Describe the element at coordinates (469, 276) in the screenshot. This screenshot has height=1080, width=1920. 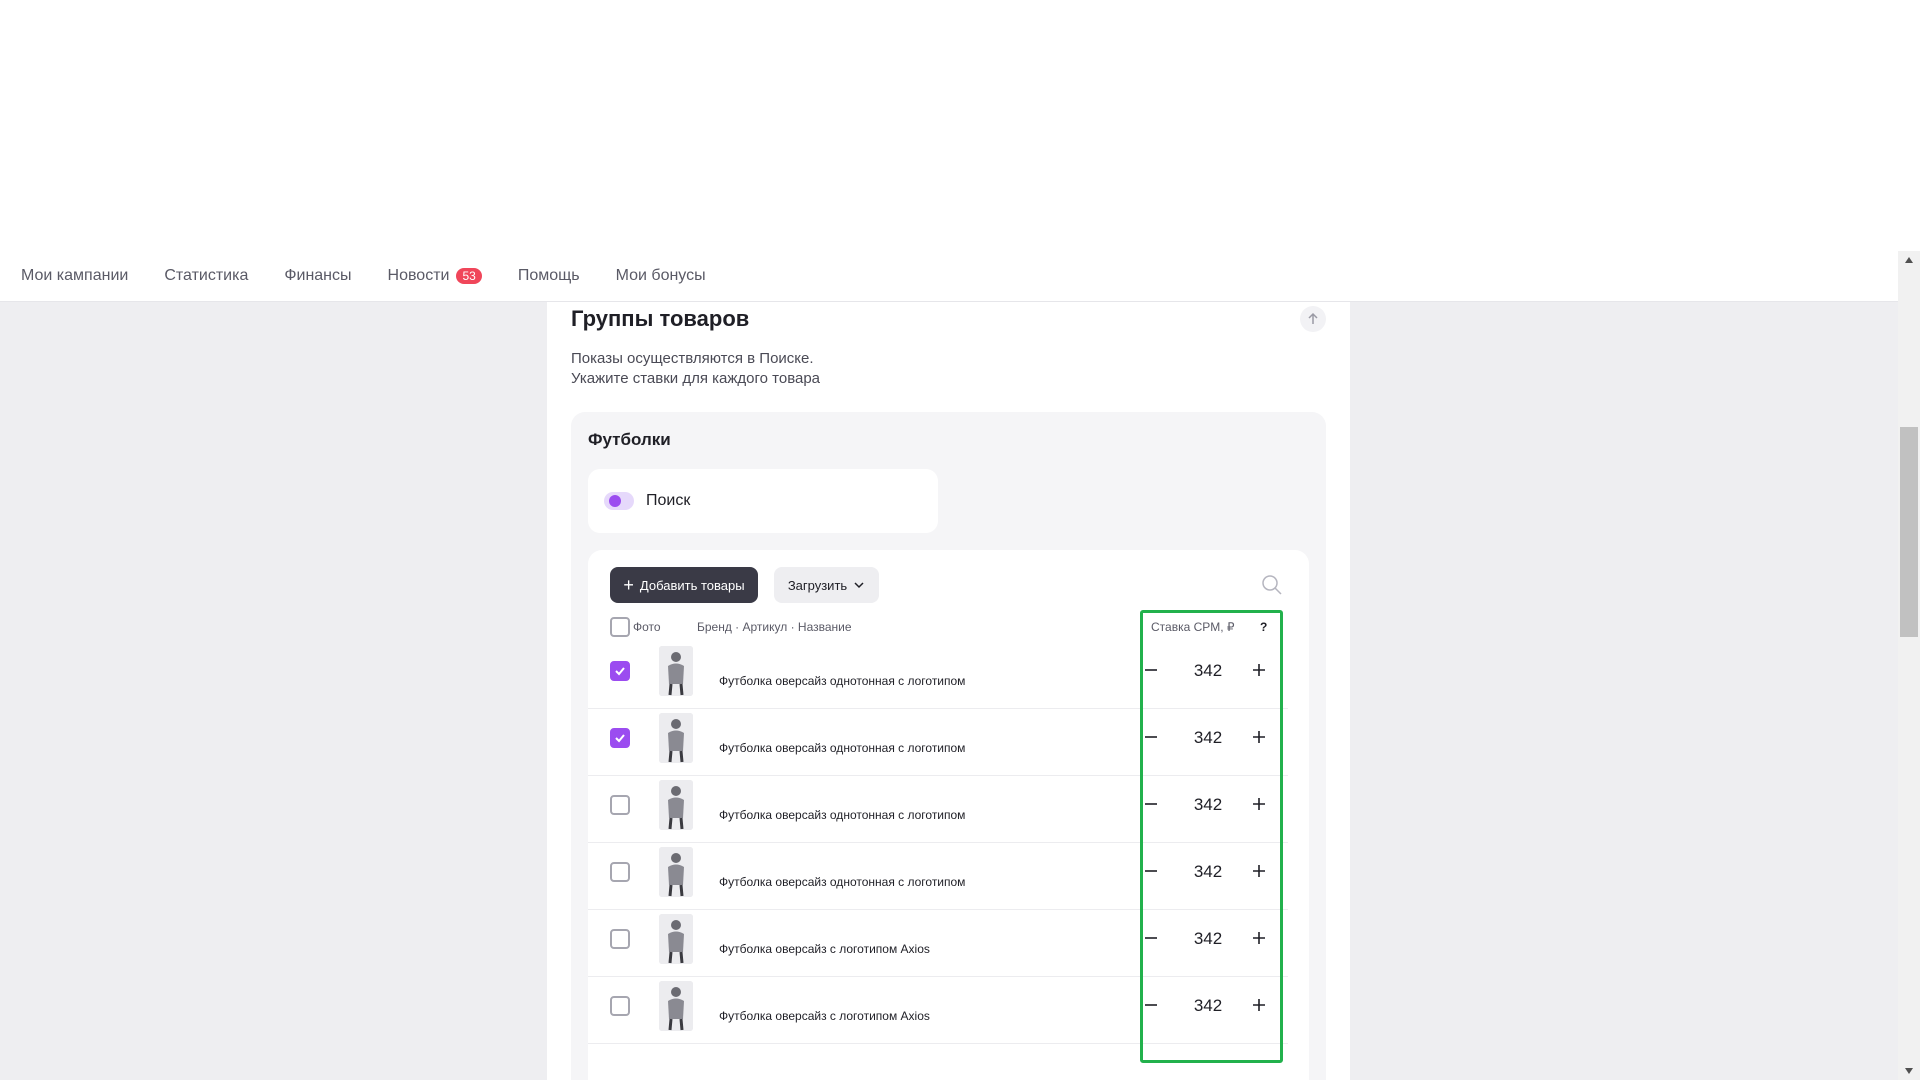
I see `news-count-badge: 53` at that location.